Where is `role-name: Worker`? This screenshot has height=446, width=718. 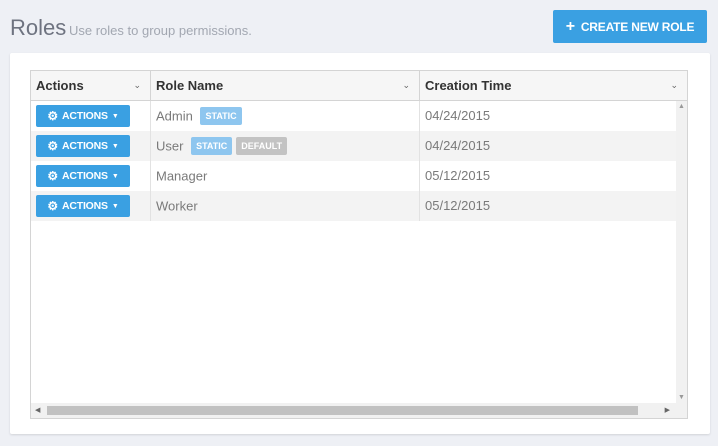
role-name: Worker is located at coordinates (177, 206).